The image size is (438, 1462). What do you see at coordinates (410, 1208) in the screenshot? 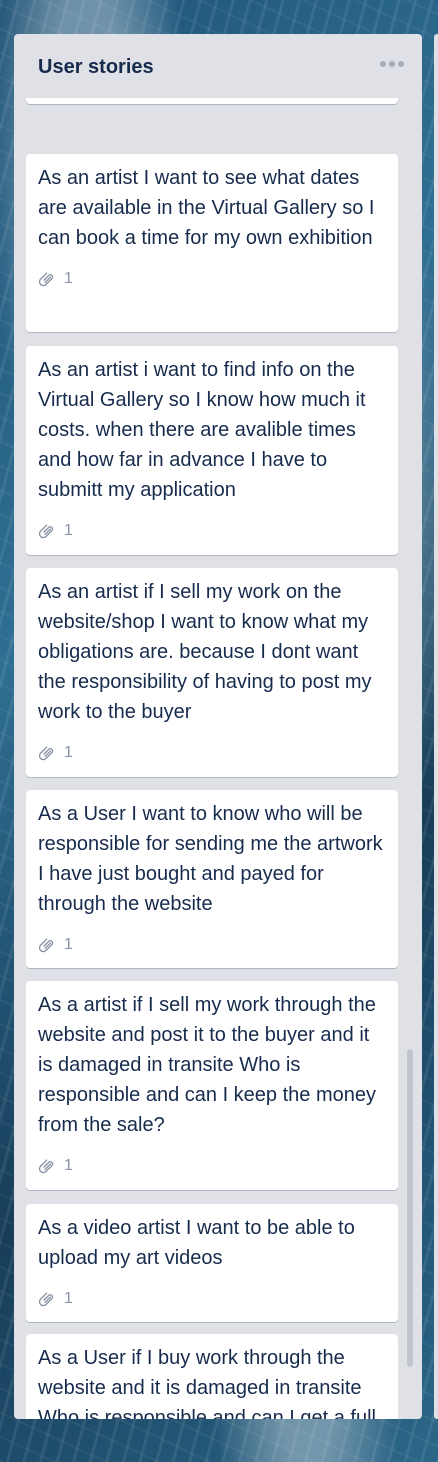
I see `list-scrollbar-thumb` at bounding box center [410, 1208].